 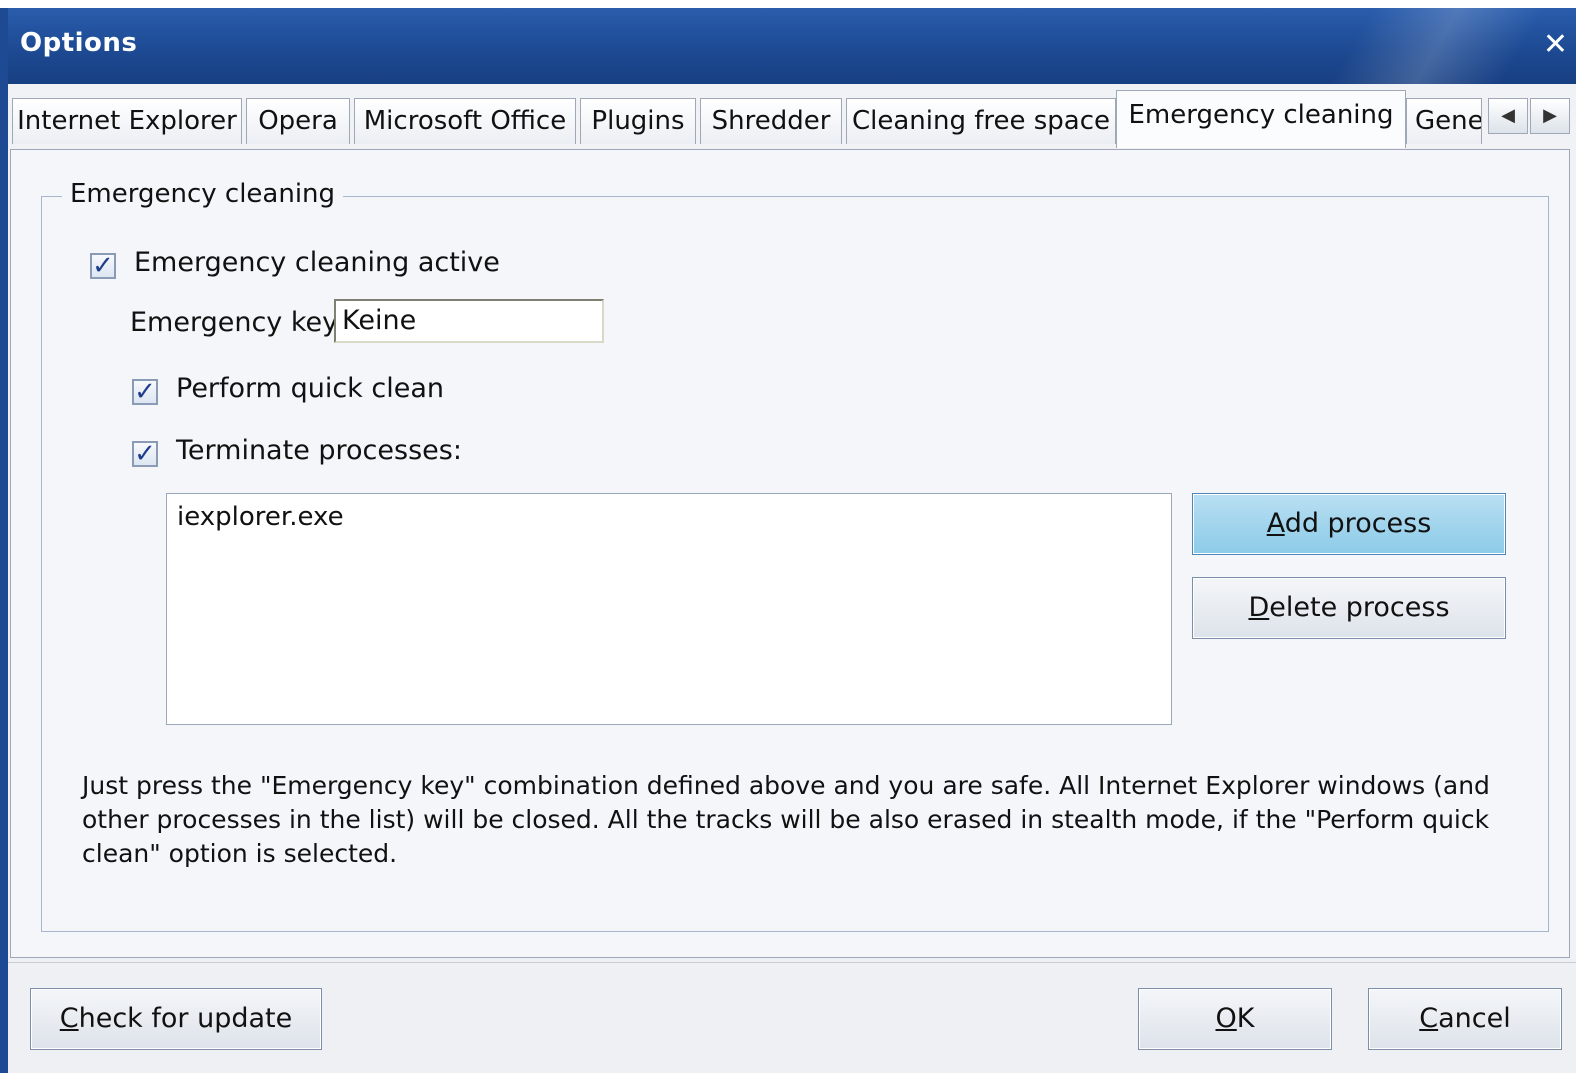 What do you see at coordinates (1508, 116) in the screenshot?
I see `arrow-left-icon: ◀` at bounding box center [1508, 116].